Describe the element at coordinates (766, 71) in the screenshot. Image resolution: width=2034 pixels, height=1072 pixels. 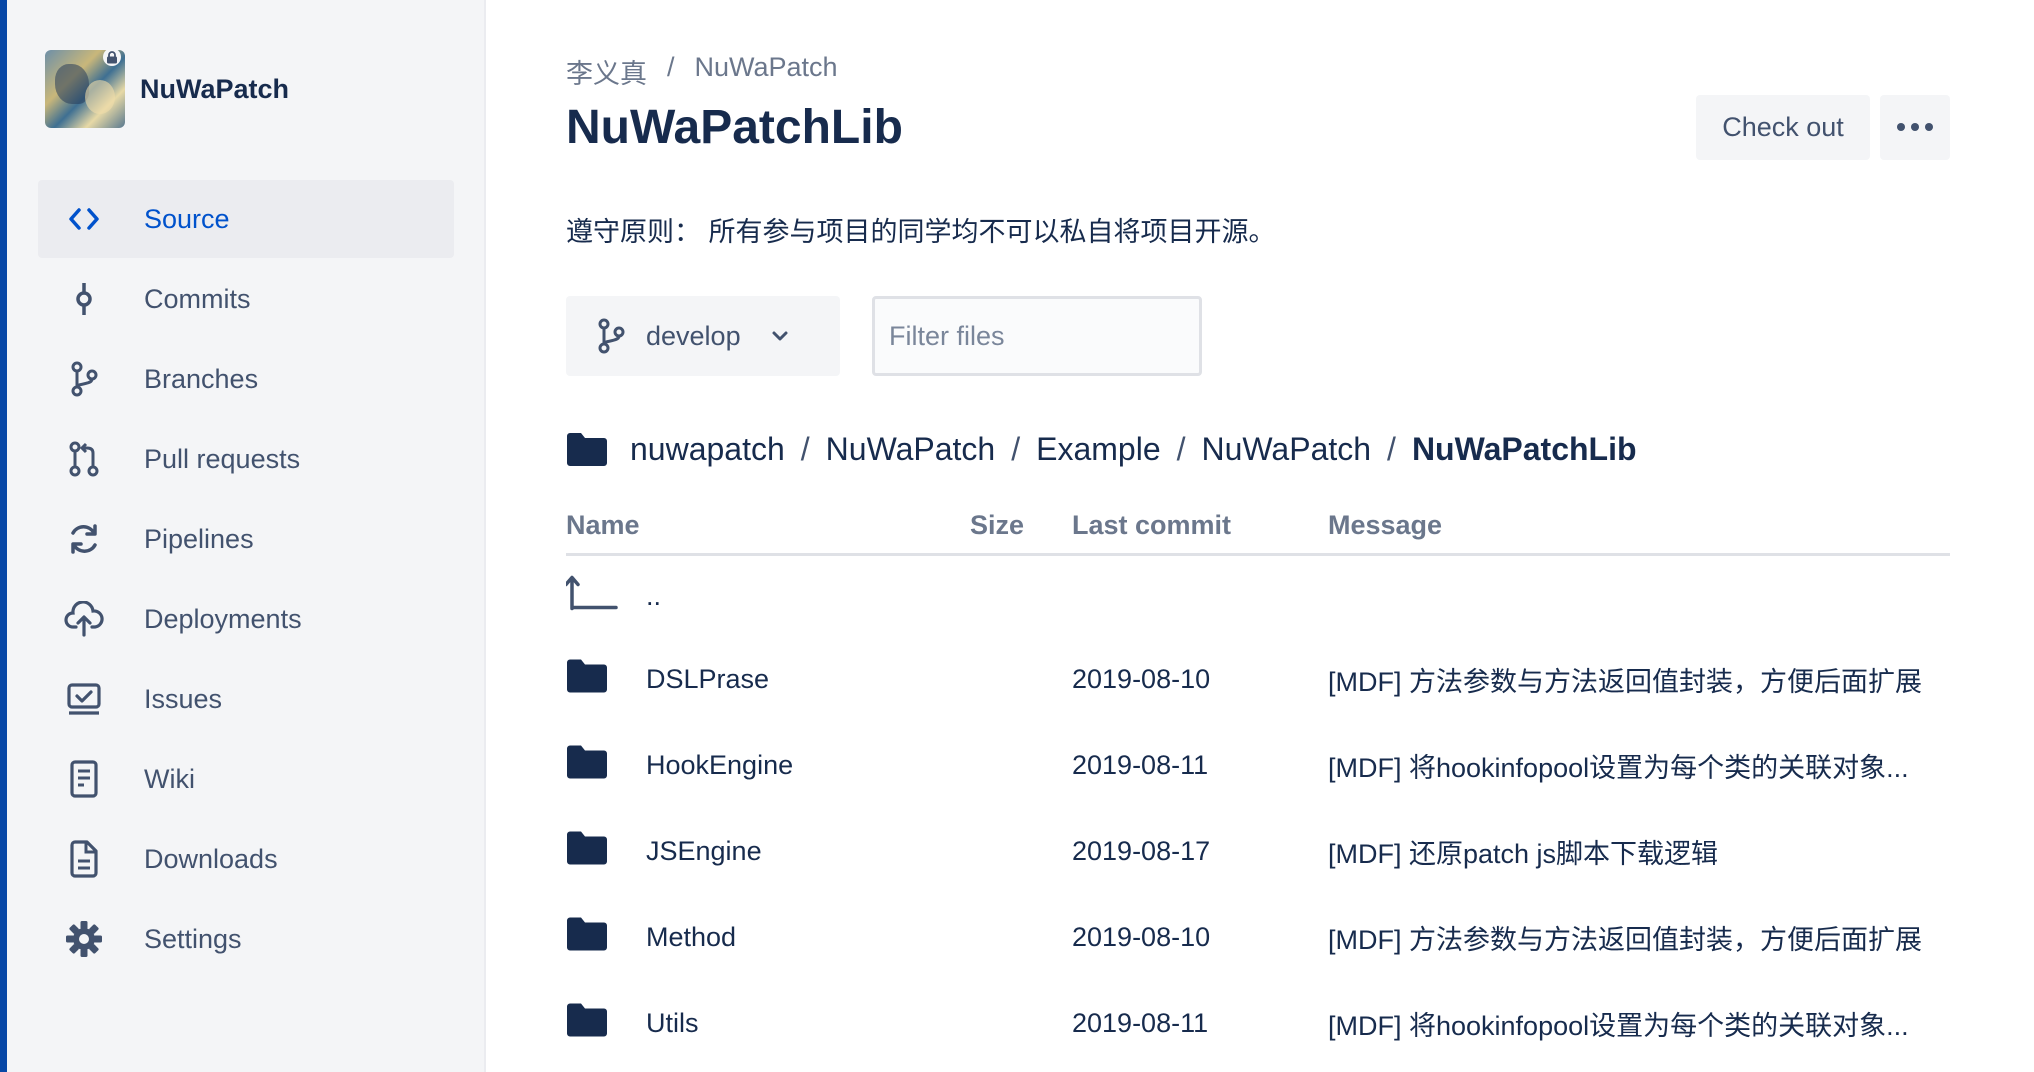
I see `breadcrumb-repo: NuWaPatch` at that location.